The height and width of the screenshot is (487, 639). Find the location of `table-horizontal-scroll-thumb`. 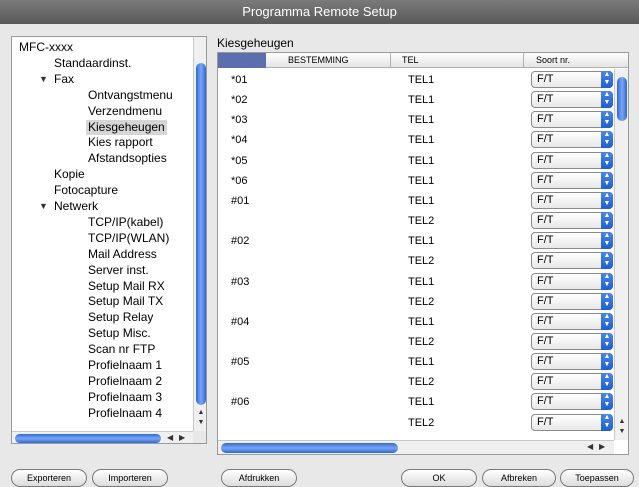

table-horizontal-scroll-thumb is located at coordinates (309, 448).